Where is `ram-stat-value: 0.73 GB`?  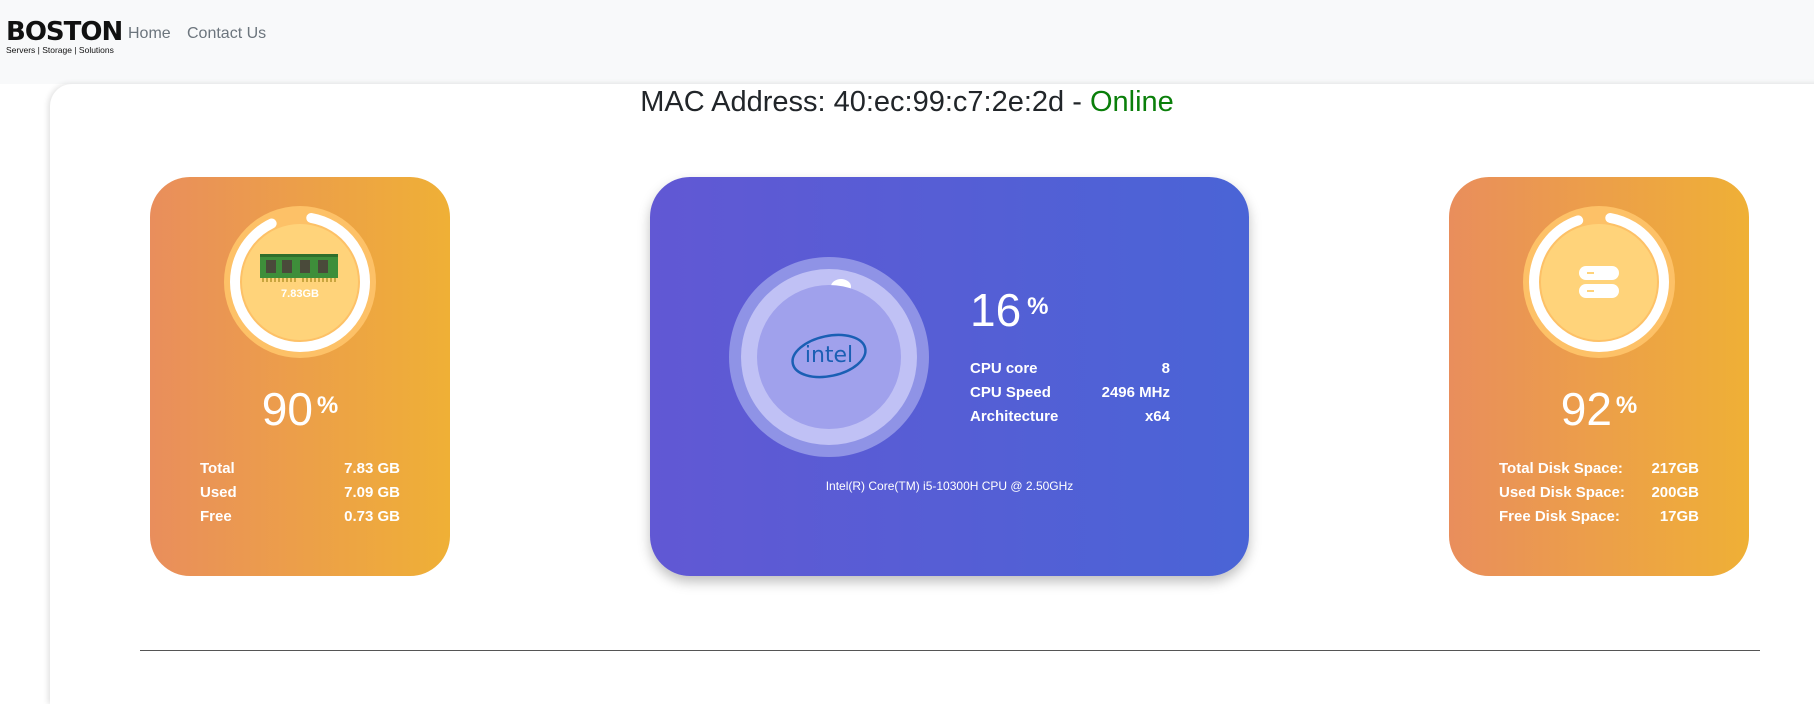 ram-stat-value: 0.73 GB is located at coordinates (372, 516).